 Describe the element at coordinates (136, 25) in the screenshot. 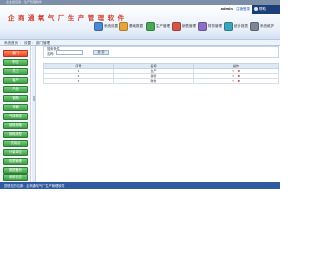

I see `toolbar-item-label: 基础数据` at that location.